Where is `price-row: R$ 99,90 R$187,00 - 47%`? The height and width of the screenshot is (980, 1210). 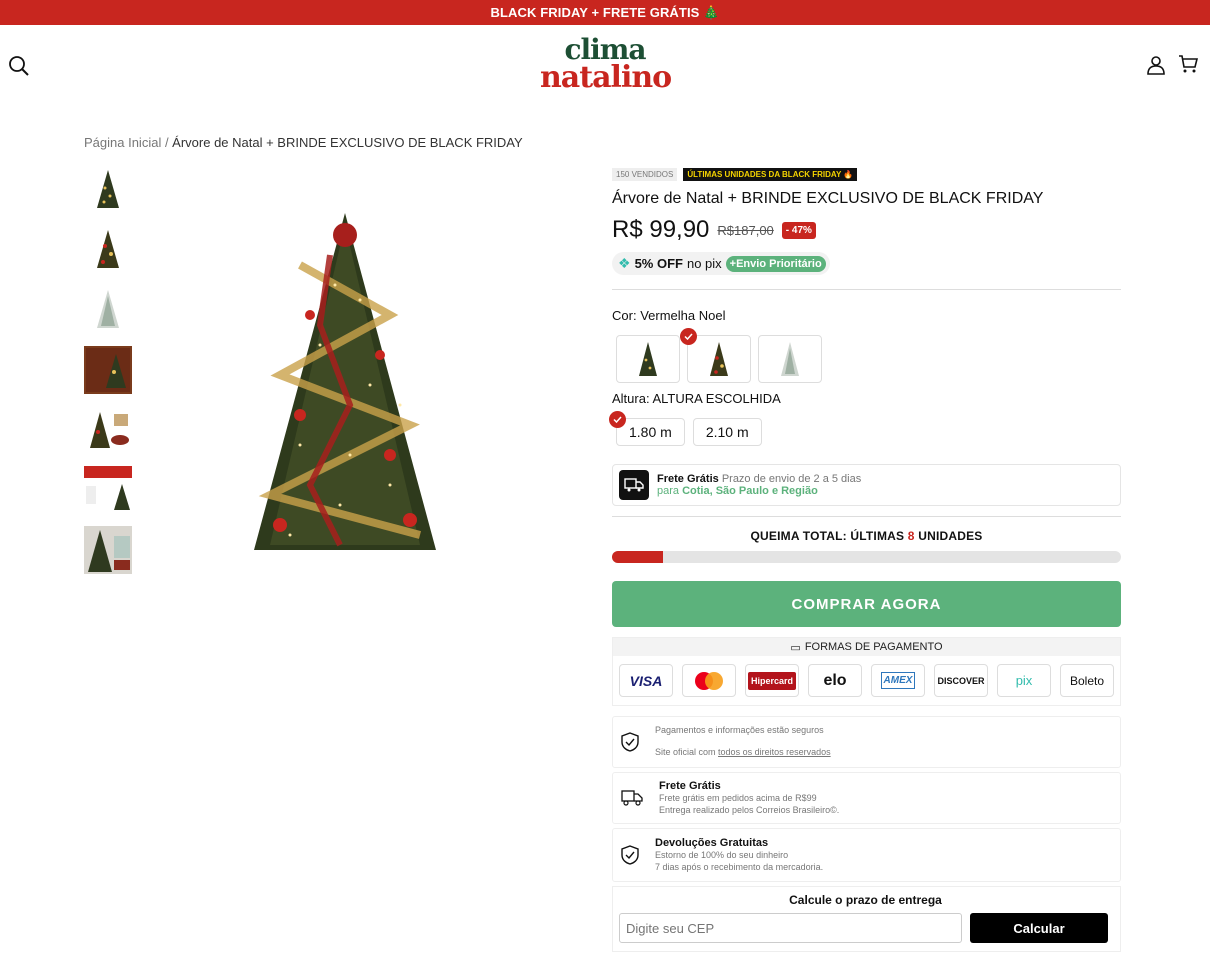
price-row: R$ 99,90 R$187,00 - 47% is located at coordinates (866, 230).